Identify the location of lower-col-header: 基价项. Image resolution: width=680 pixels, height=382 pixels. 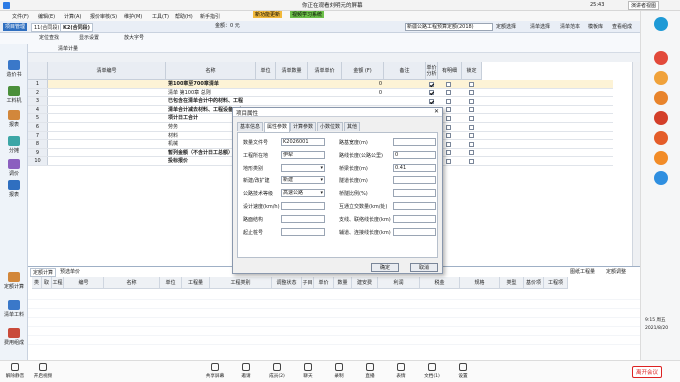
(534, 283).